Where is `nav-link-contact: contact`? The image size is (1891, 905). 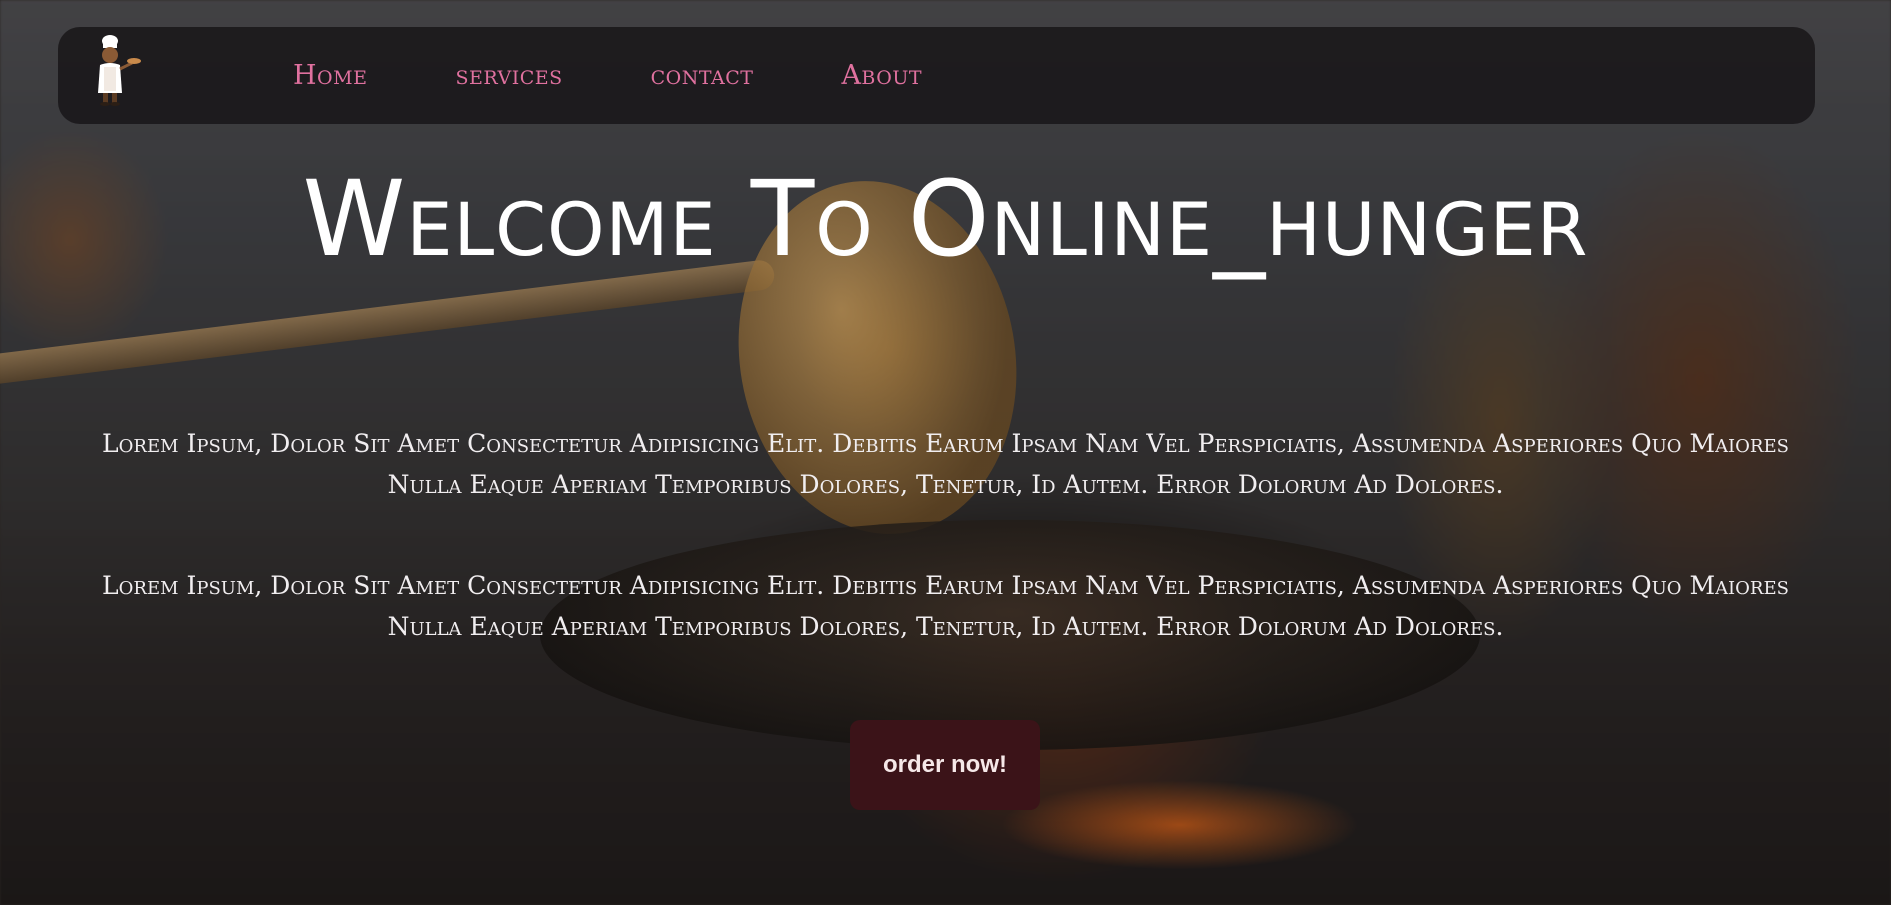 nav-link-contact: contact is located at coordinates (702, 75).